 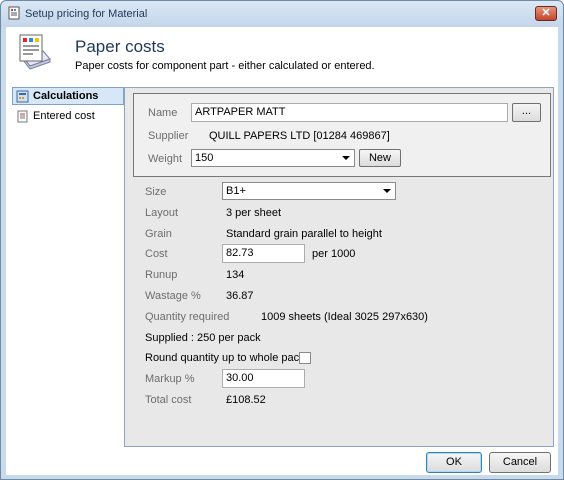 I want to click on weight-label: Weight, so click(x=165, y=159).